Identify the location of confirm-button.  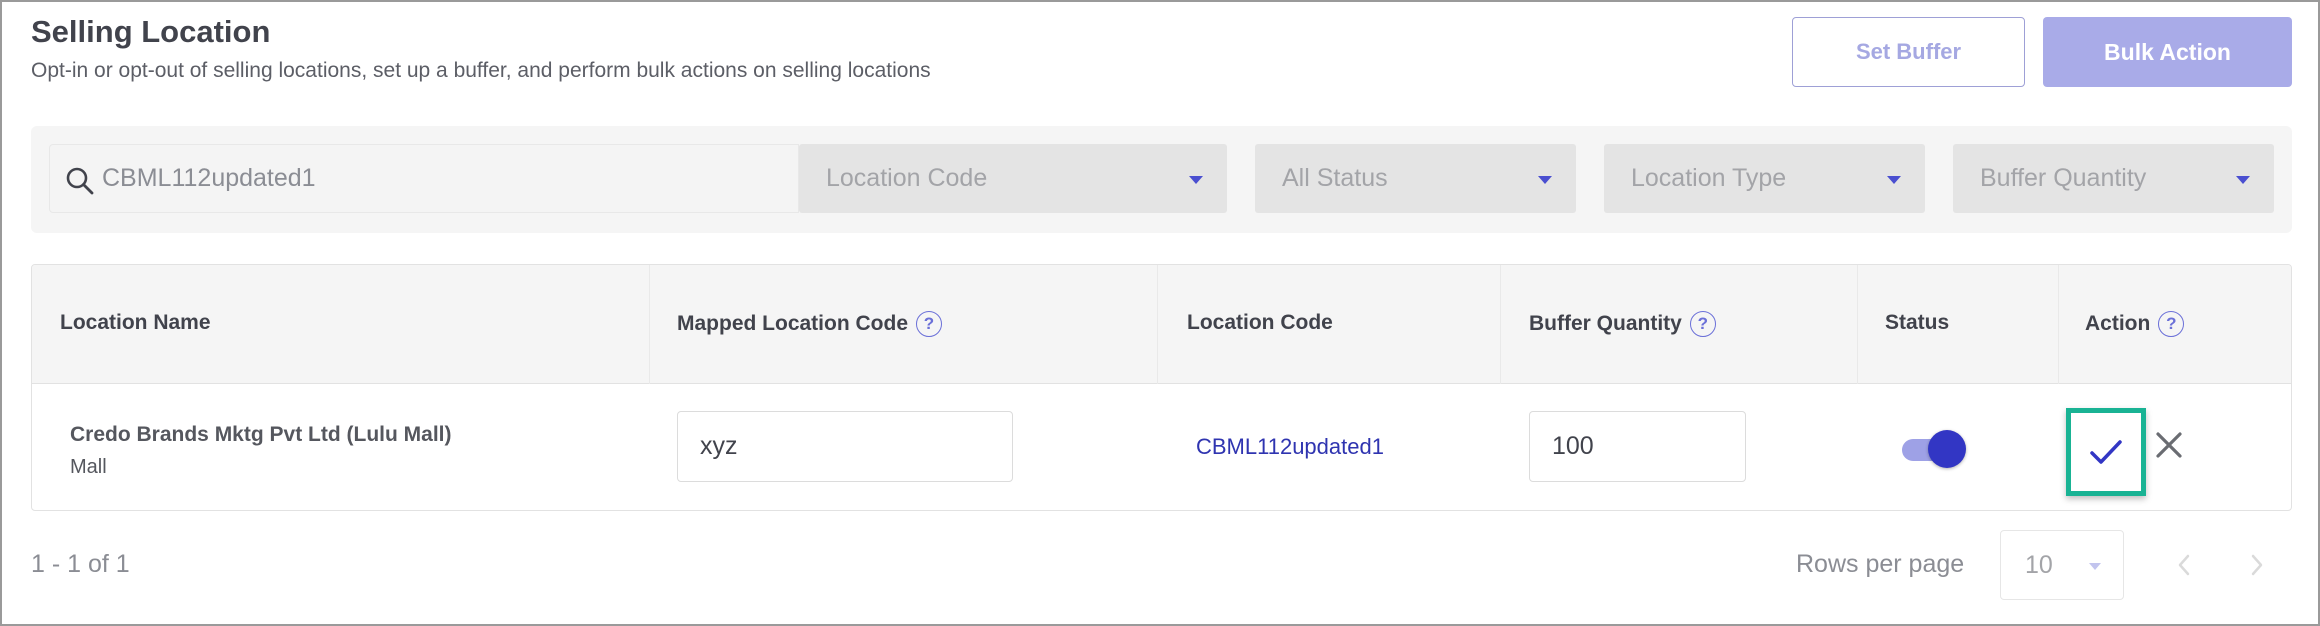
(2106, 452).